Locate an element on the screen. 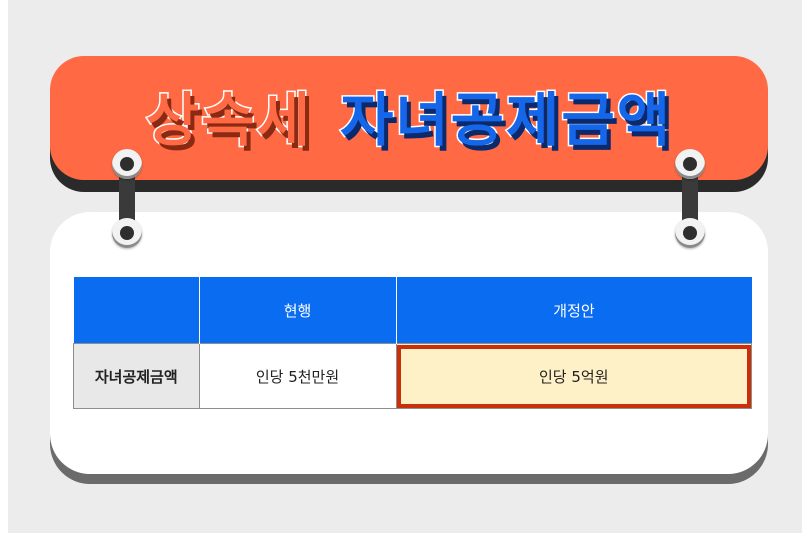  table-row: 자녀공제금액 인당 5천만원 인당 5억원 is located at coordinates (412, 376).